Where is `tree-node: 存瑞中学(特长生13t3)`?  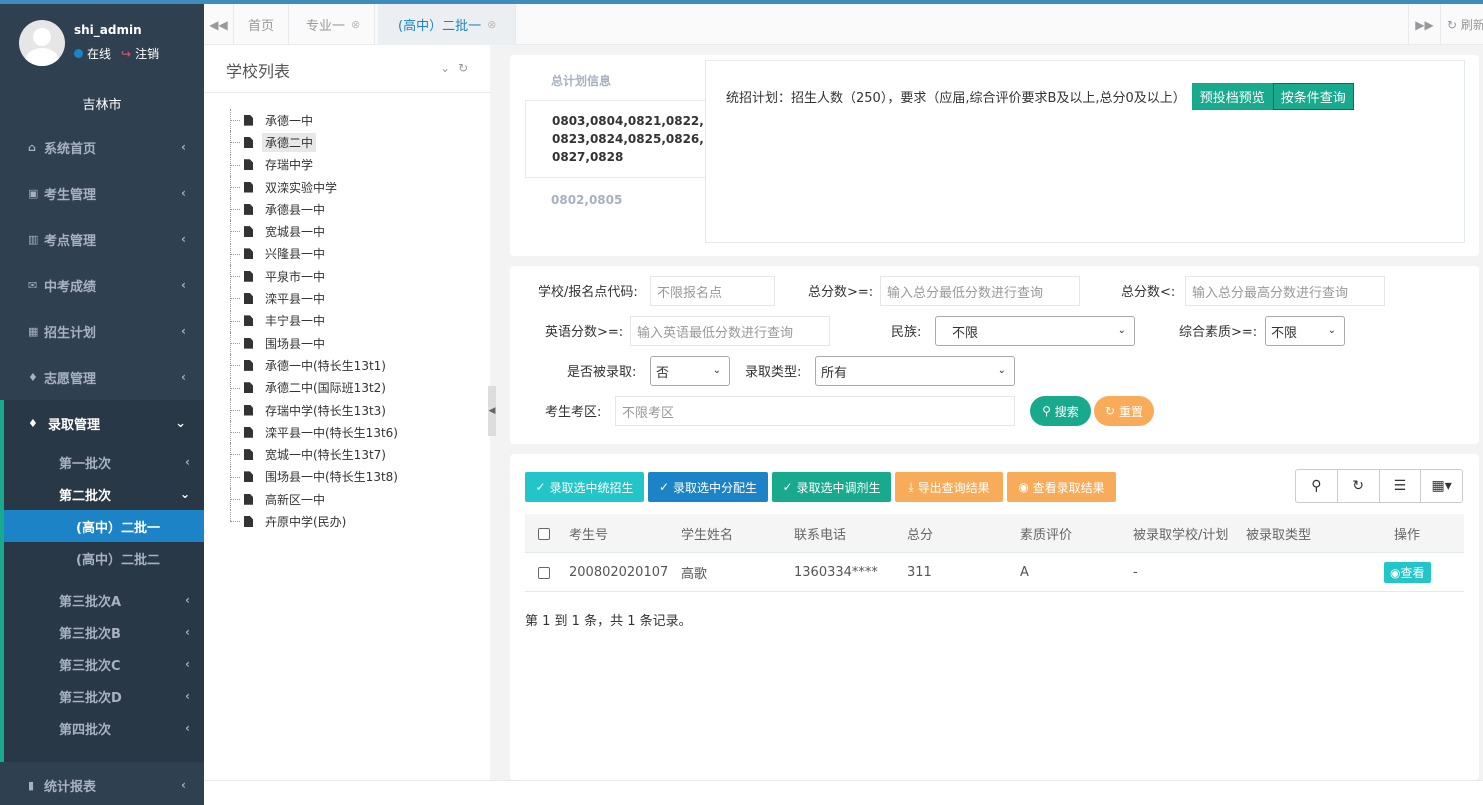
tree-node: 存瑞中学(特长生13t3) is located at coordinates (315, 409).